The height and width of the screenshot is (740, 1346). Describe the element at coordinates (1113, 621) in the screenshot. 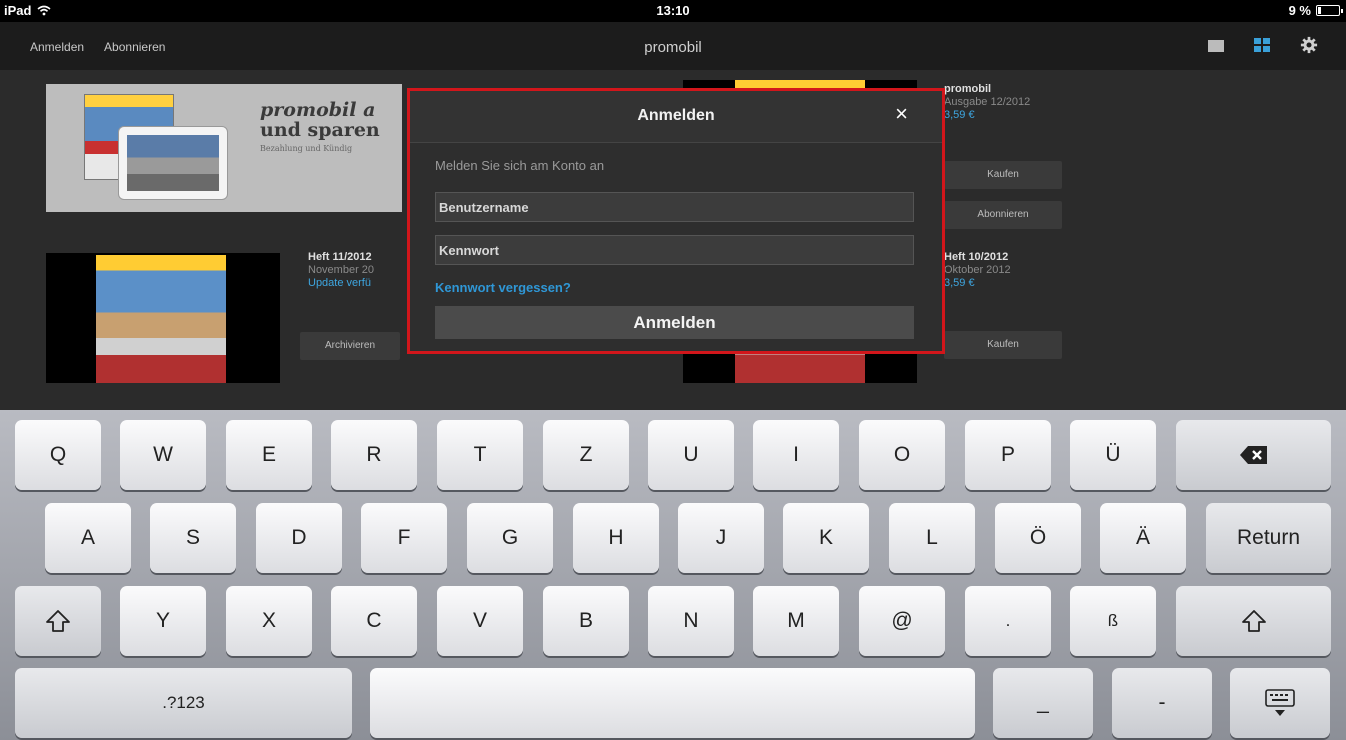

I see `key-eszett: ß` at that location.